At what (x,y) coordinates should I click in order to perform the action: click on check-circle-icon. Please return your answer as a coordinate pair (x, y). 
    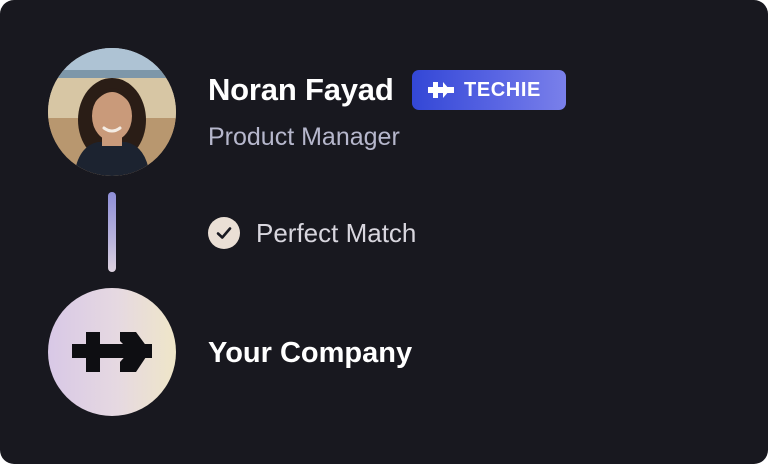
    Looking at the image, I should click on (224, 233).